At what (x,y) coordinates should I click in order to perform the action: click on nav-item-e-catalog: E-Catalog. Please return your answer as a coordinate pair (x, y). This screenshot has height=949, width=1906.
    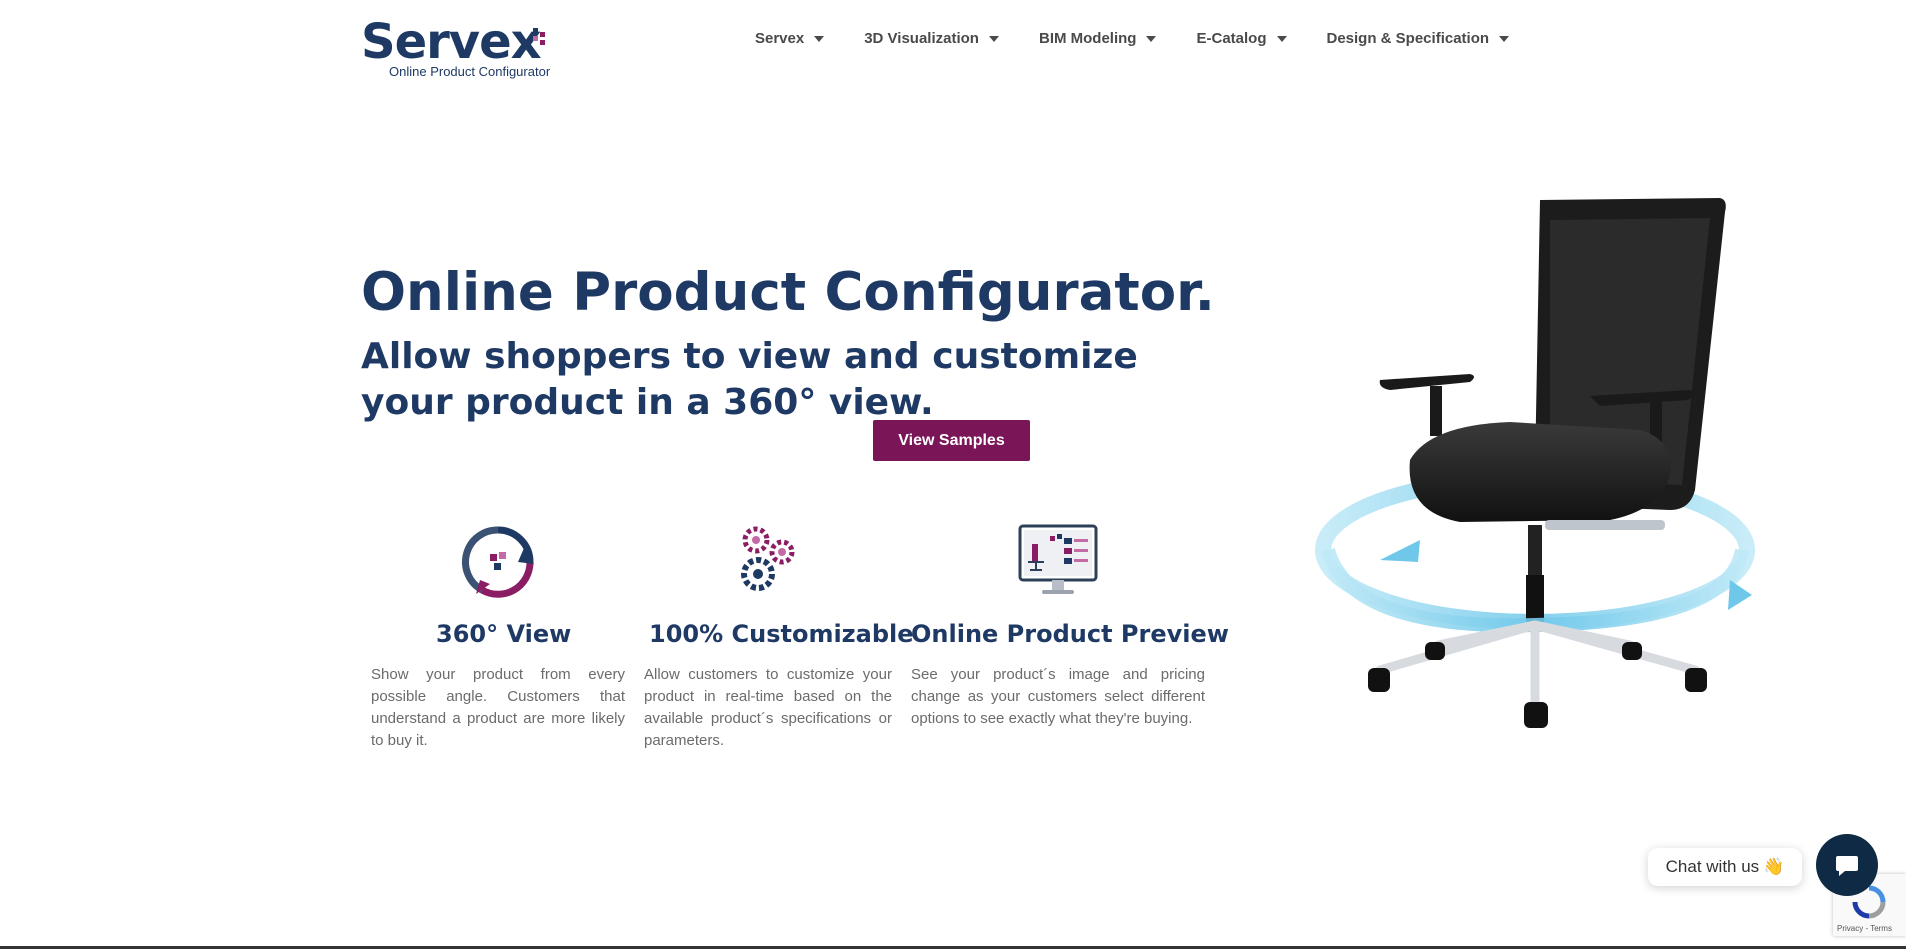
    Looking at the image, I should click on (1241, 38).